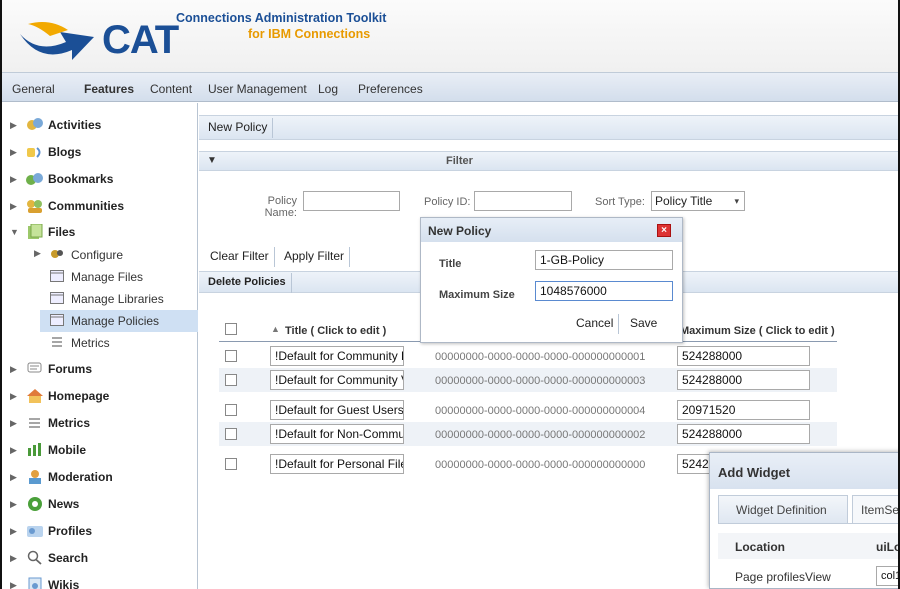 Image resolution: width=900 pixels, height=589 pixels. What do you see at coordinates (57, 320) in the screenshot?
I see `manage-policies-icon` at bounding box center [57, 320].